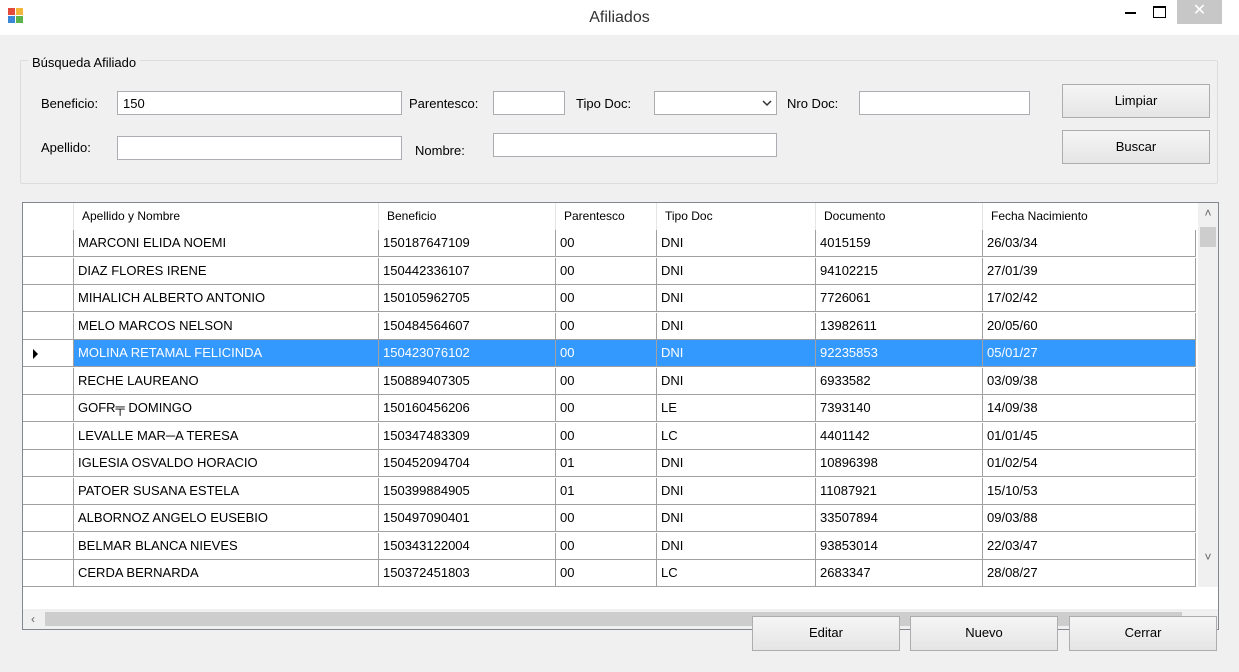 This screenshot has height=672, width=1239. What do you see at coordinates (1089, 436) in the screenshot?
I see `table-cell: 01/01/45` at bounding box center [1089, 436].